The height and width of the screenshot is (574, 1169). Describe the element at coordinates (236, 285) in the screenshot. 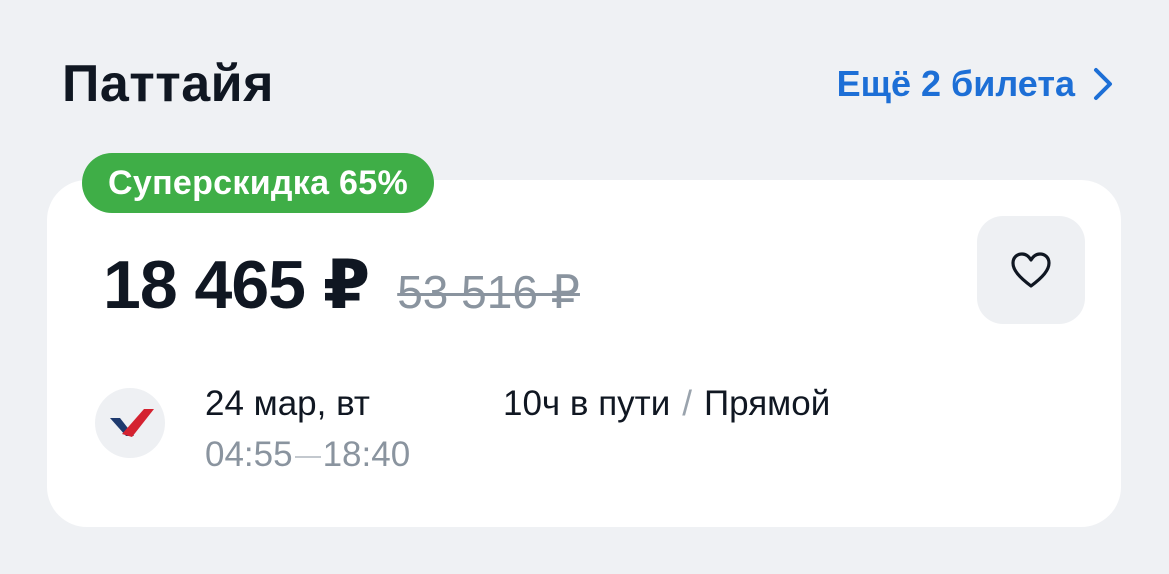

I see `current-price: 18 465 ₽` at that location.